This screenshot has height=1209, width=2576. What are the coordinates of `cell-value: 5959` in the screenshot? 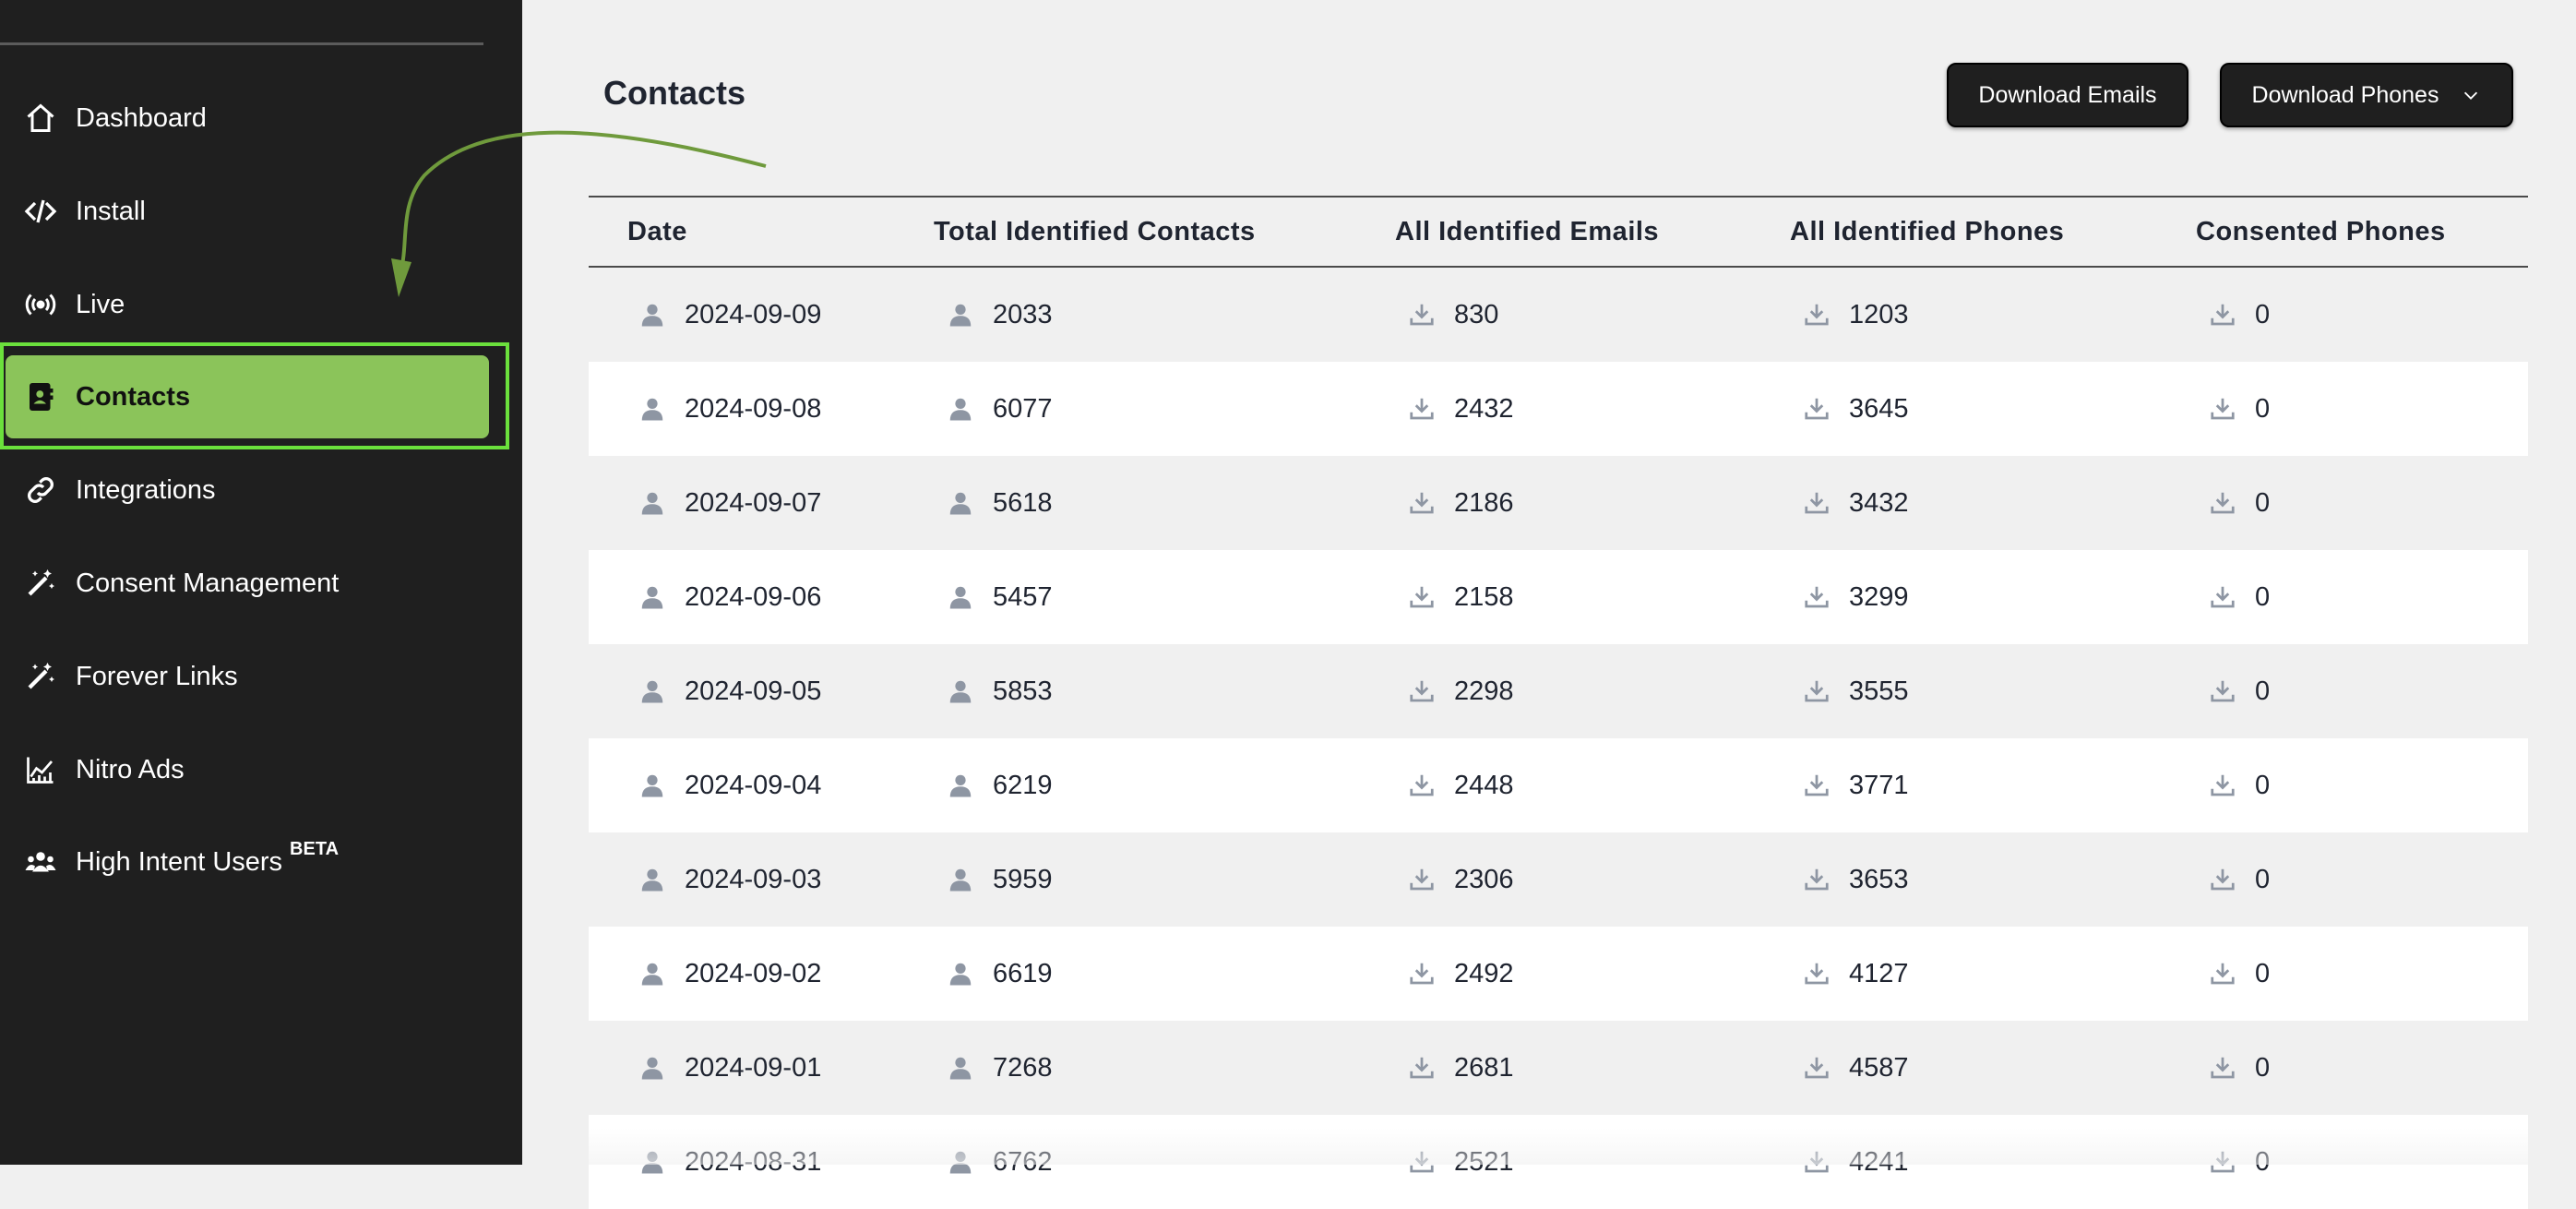 It's located at (1023, 879).